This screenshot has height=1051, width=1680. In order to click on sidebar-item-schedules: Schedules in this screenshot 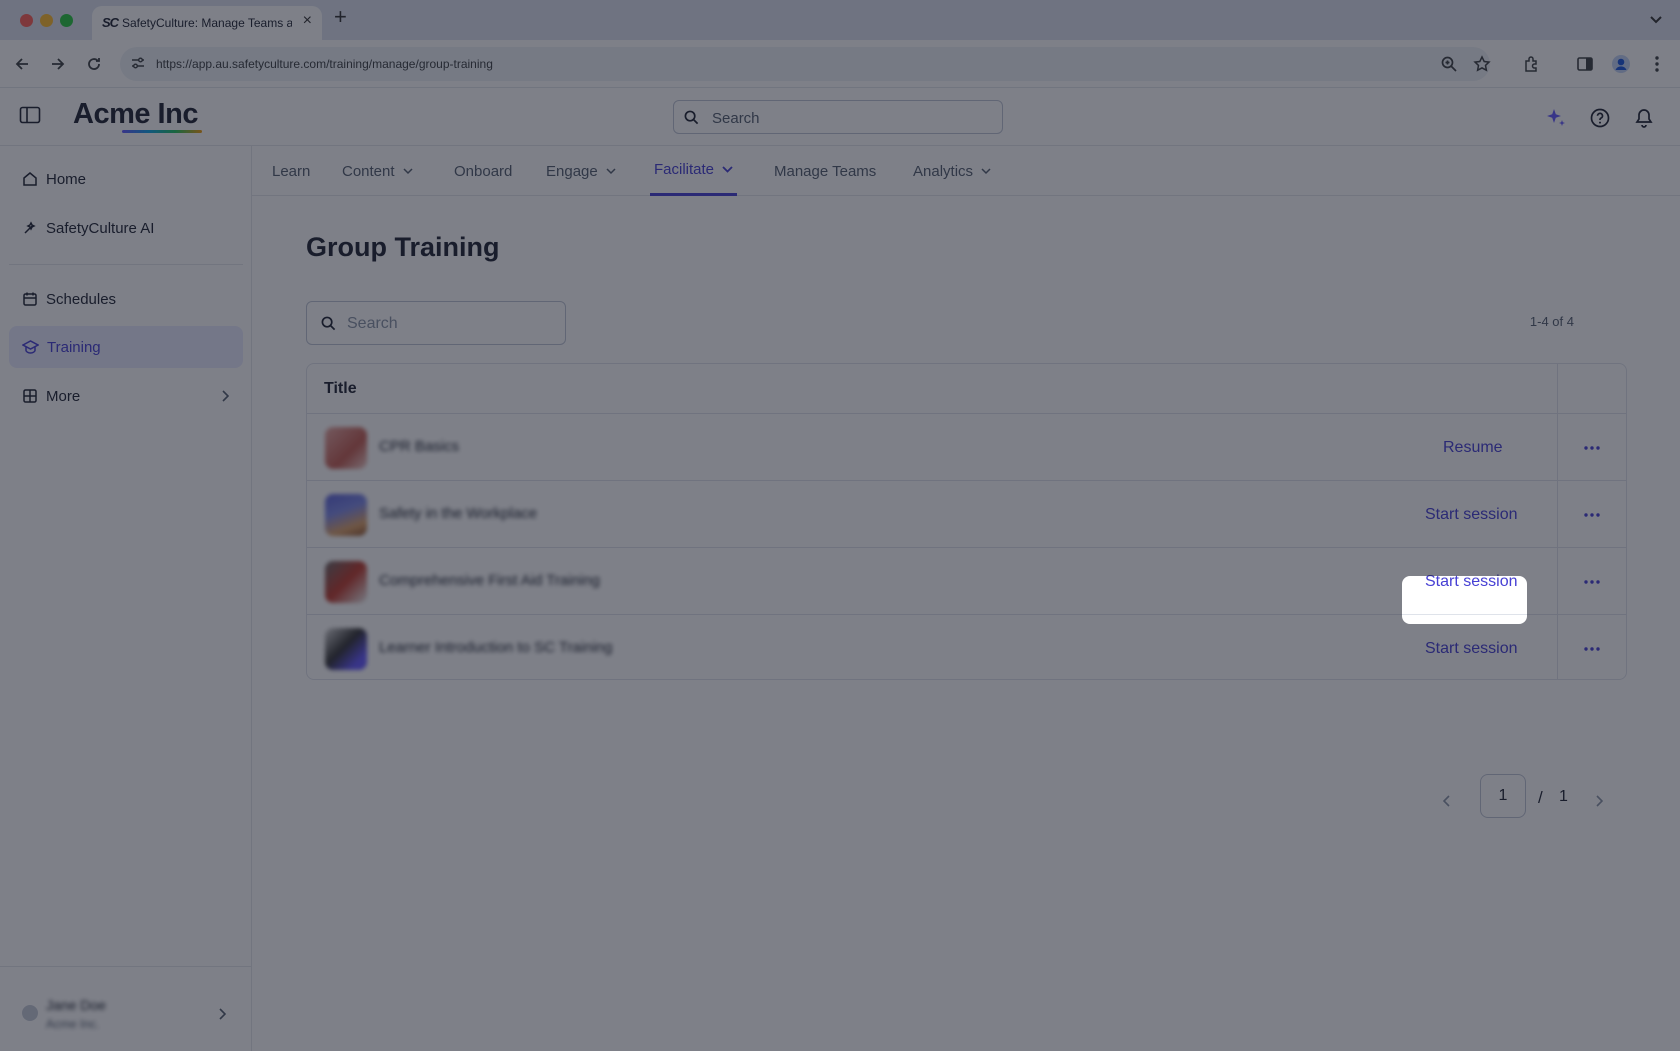, I will do `click(126, 299)`.